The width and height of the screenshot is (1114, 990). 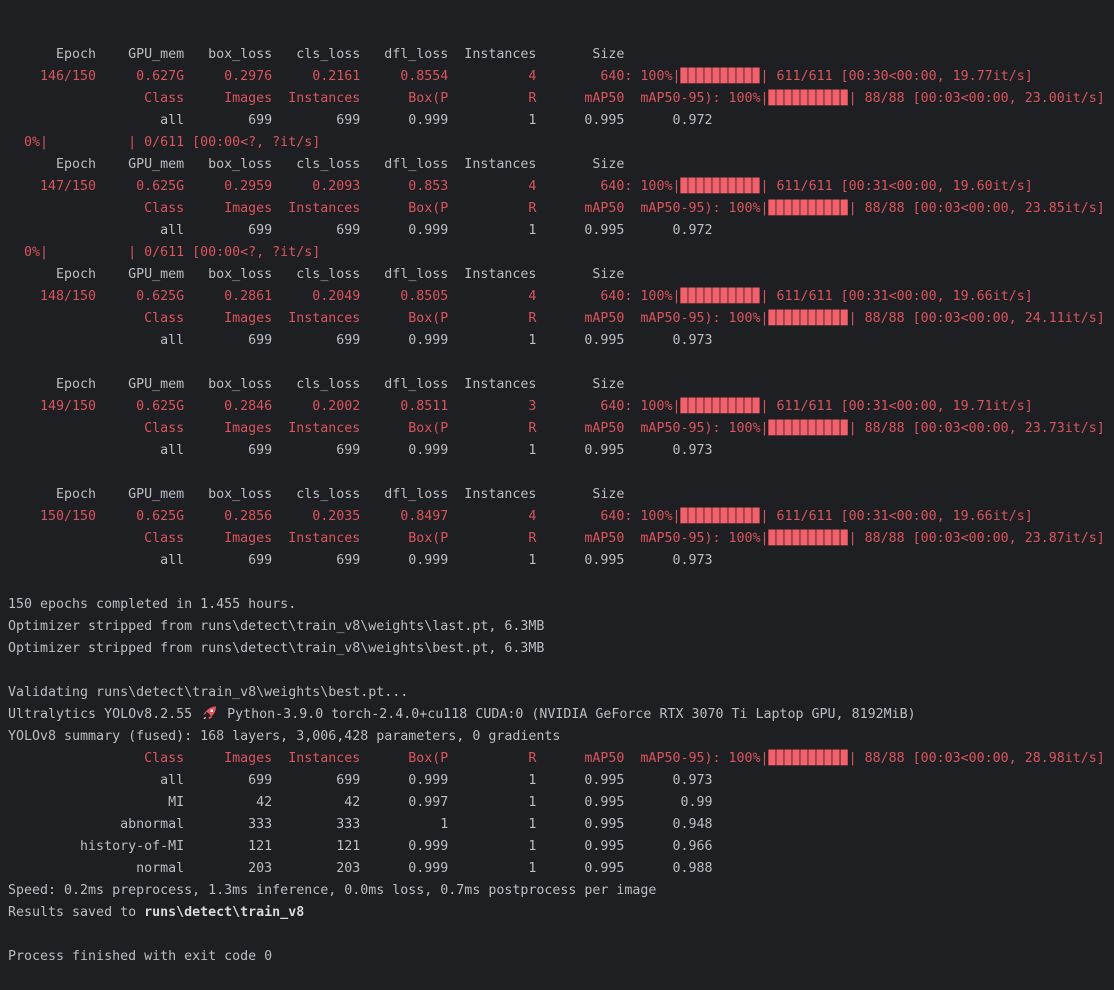 I want to click on text-segment: abnormal 333 333 1 1 0.995 0.948, so click(x=360, y=824).